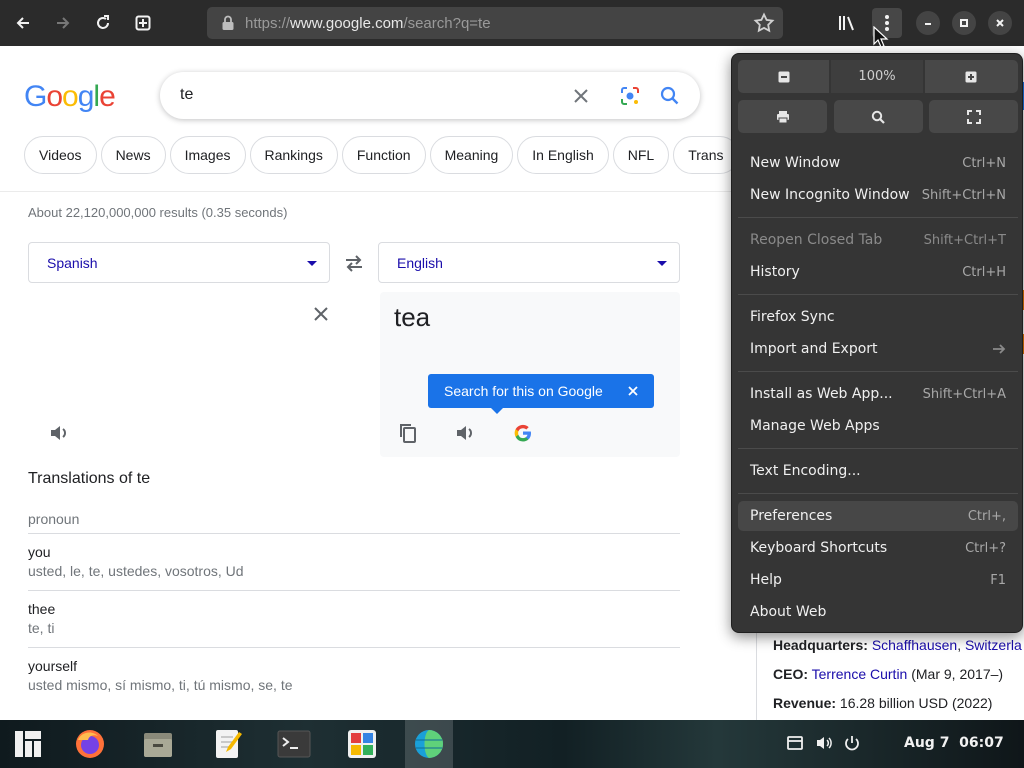  I want to click on zoom-out-button, so click(784, 76).